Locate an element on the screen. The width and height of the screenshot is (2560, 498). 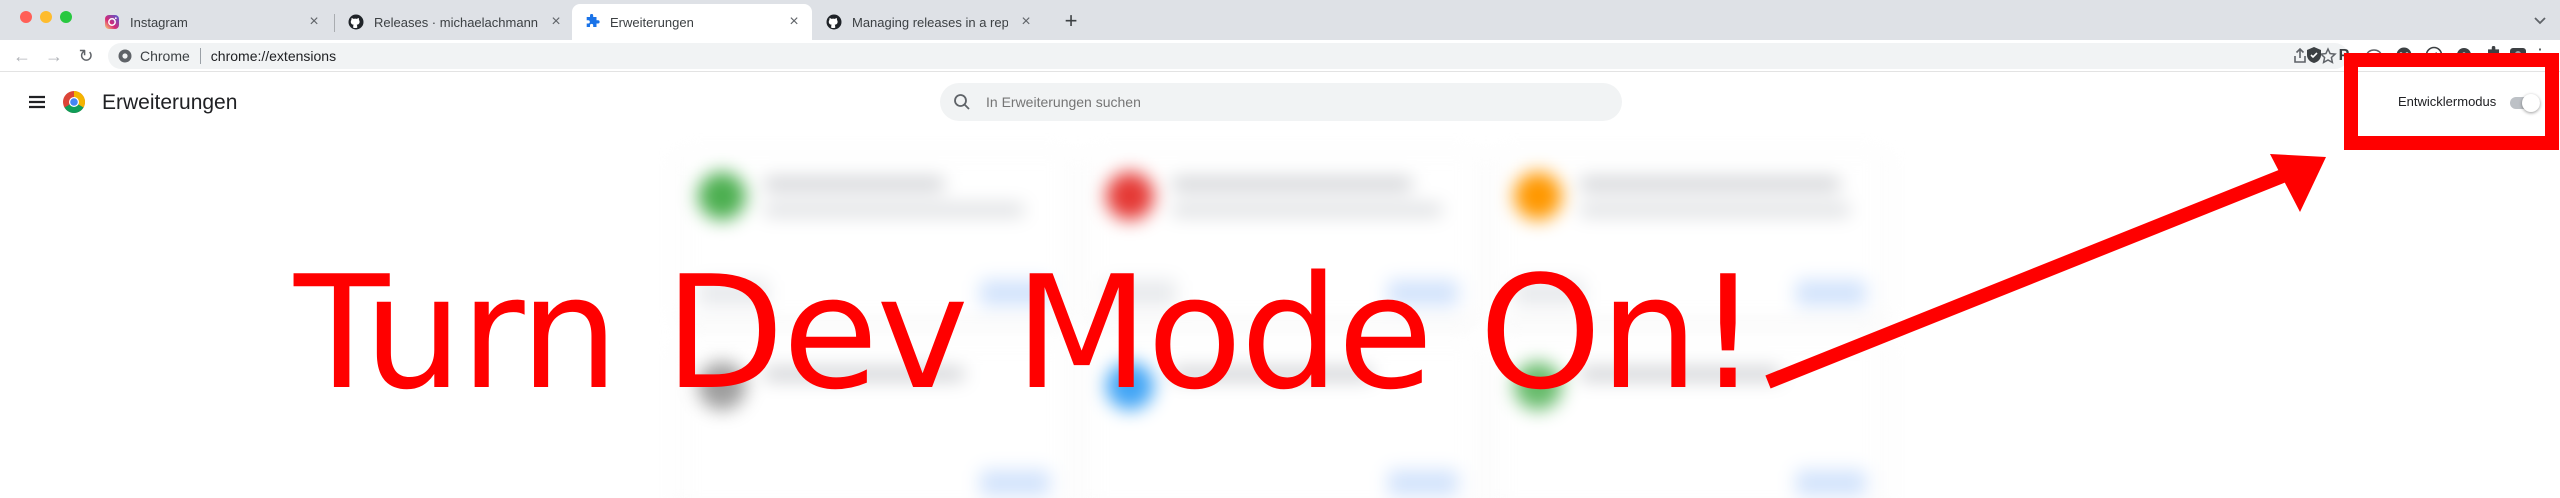
dev-mode-label: Entwicklermodus is located at coordinates (2447, 101).